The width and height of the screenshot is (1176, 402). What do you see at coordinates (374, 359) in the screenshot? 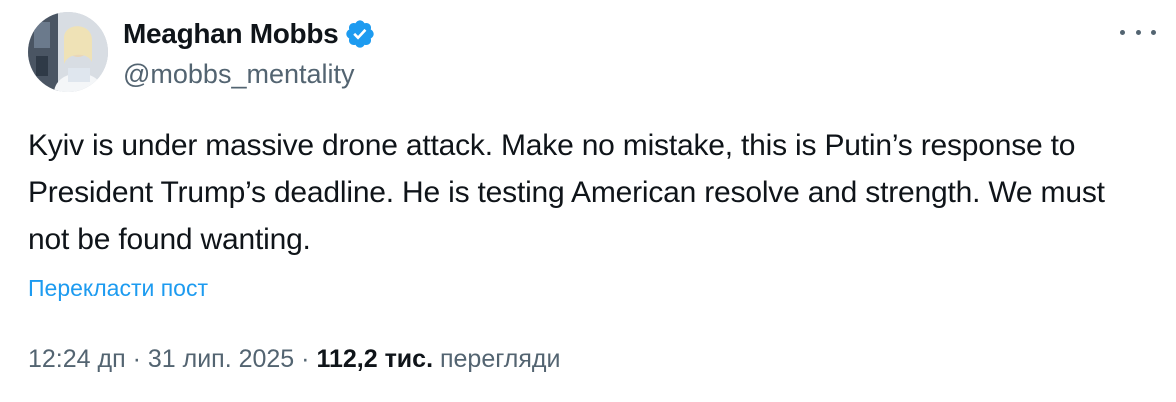
I see `views-count: 112,2 тис.` at bounding box center [374, 359].